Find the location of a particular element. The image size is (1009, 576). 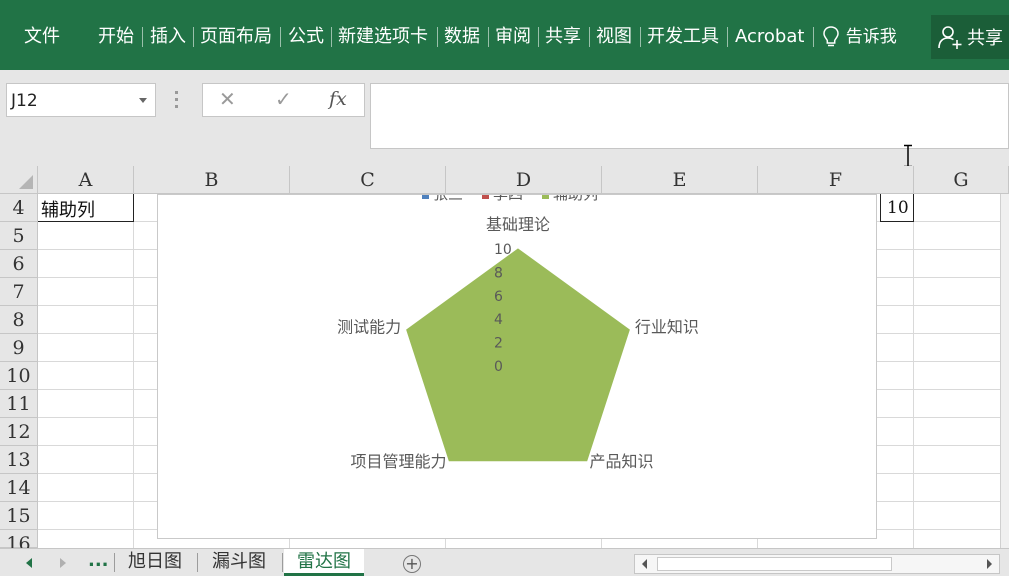

tab-formulas: 公式 is located at coordinates (306, 37).